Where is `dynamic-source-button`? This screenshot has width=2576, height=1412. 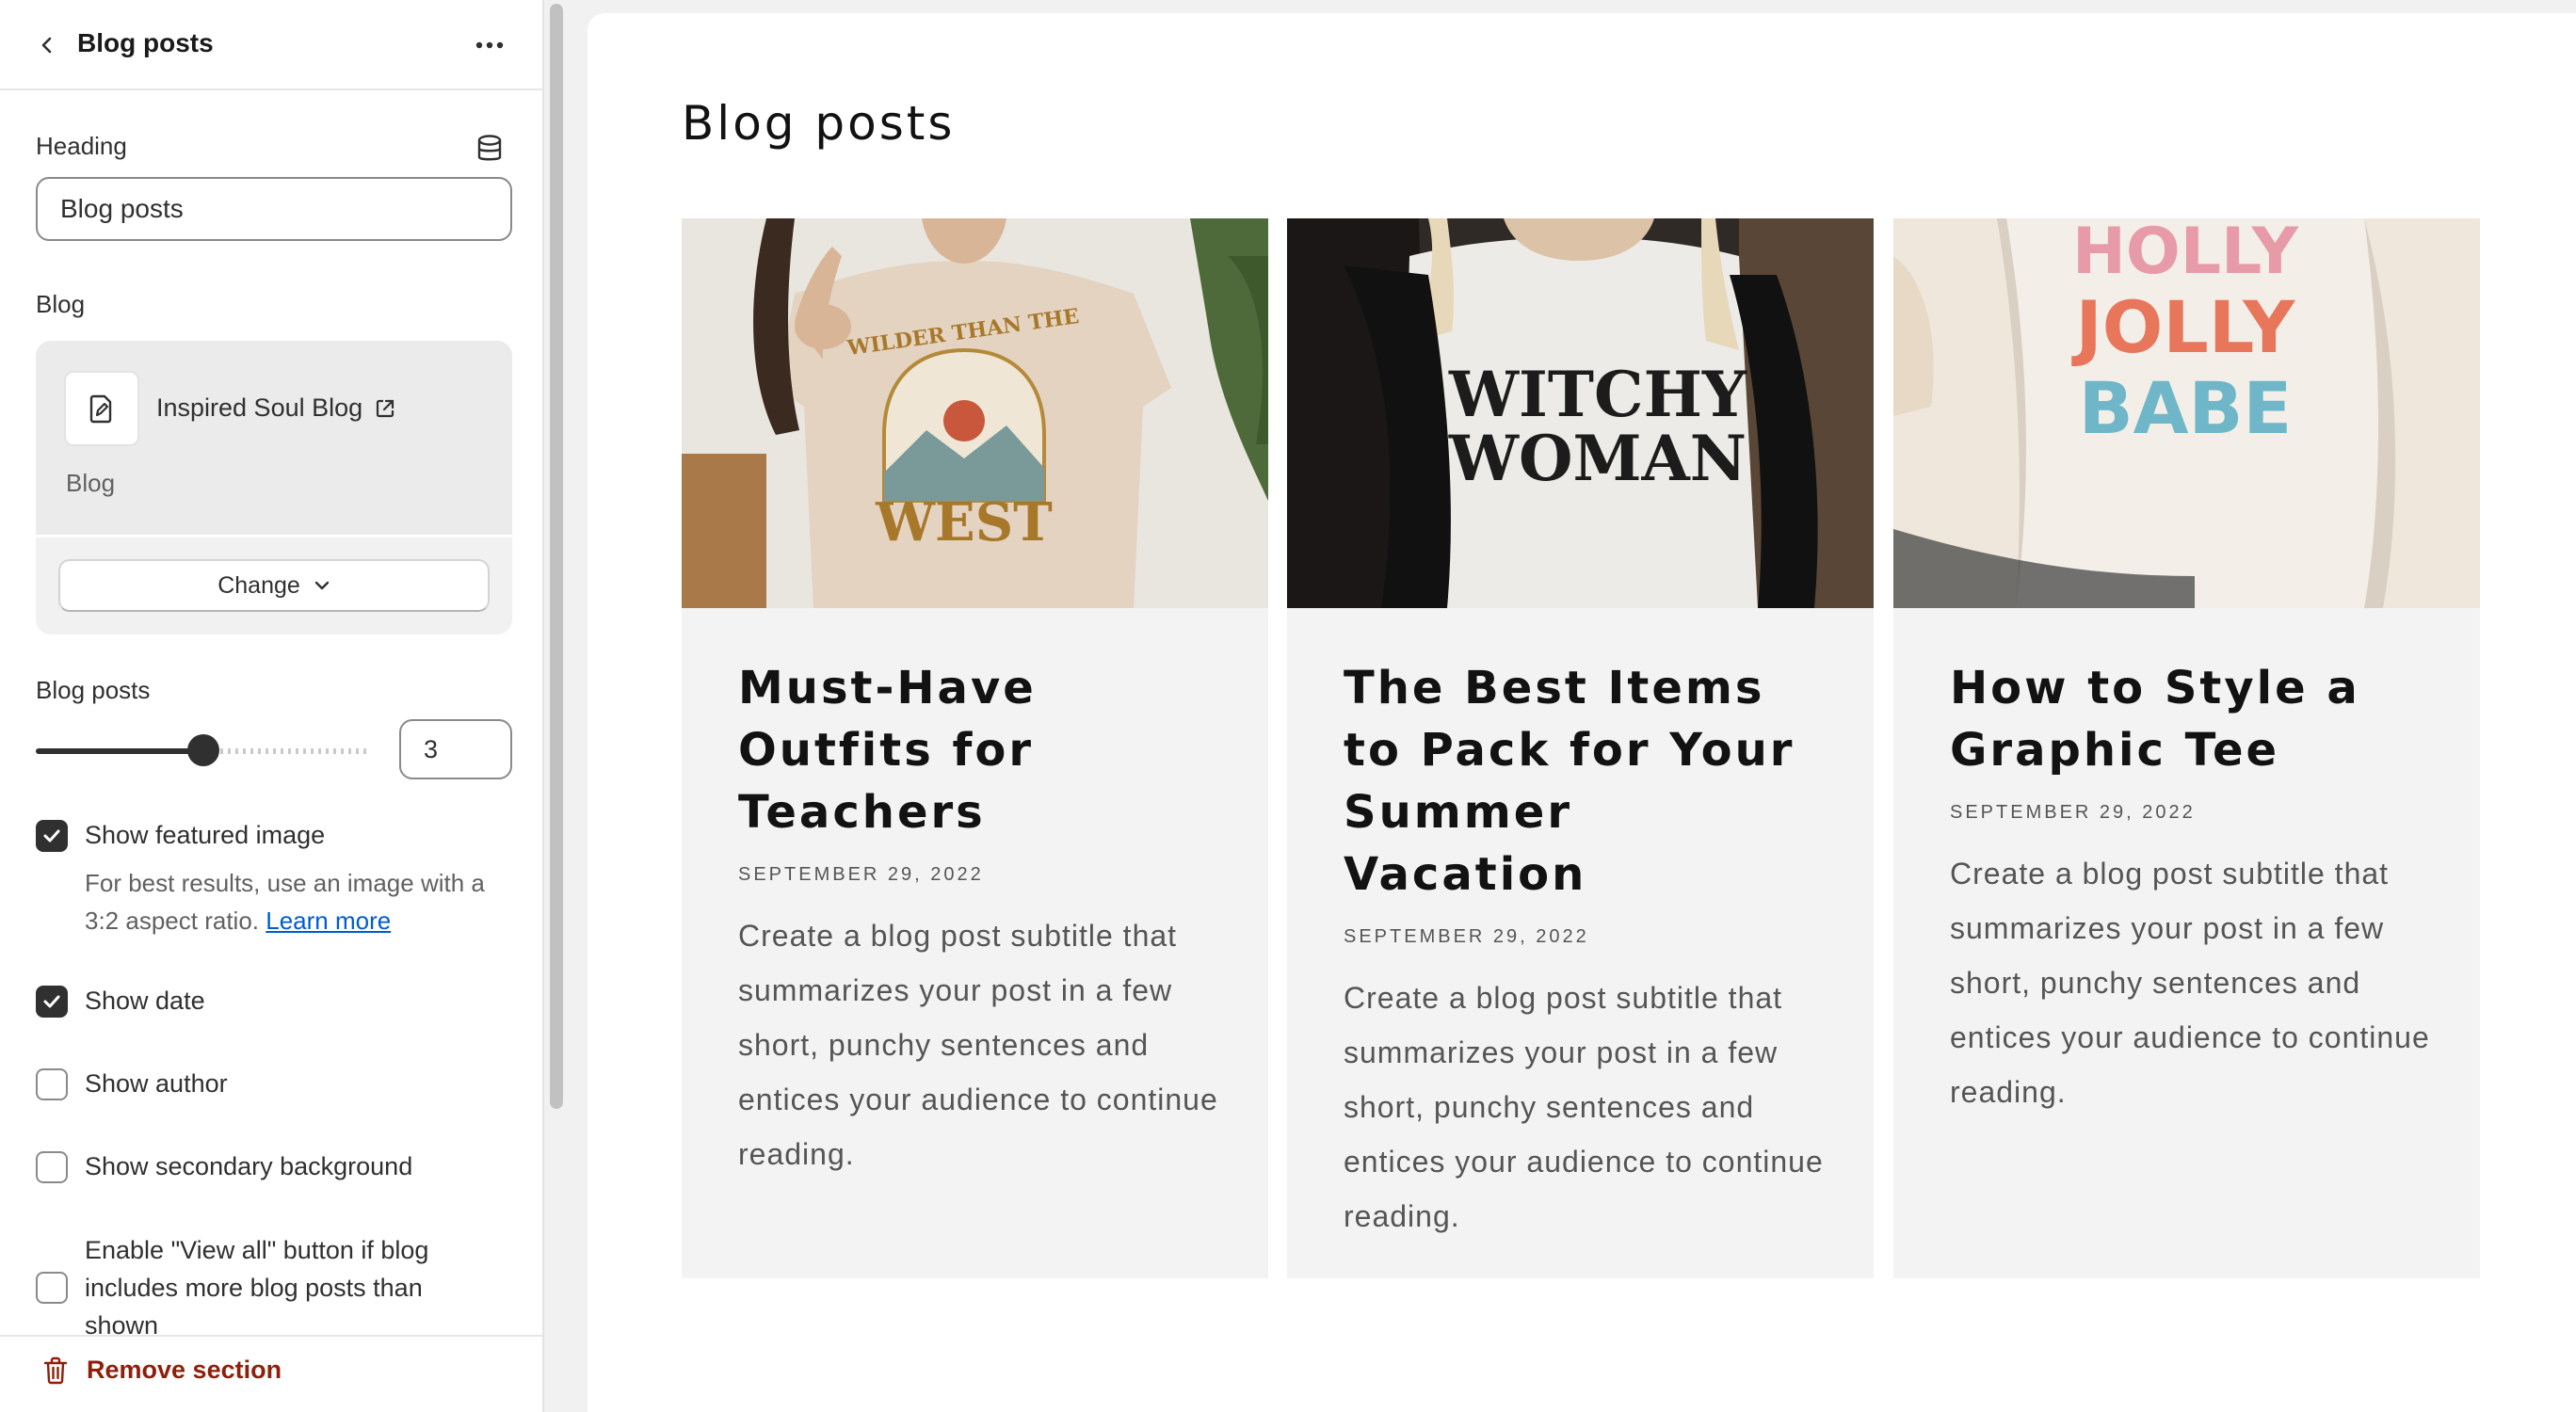
dynamic-source-button is located at coordinates (490, 149).